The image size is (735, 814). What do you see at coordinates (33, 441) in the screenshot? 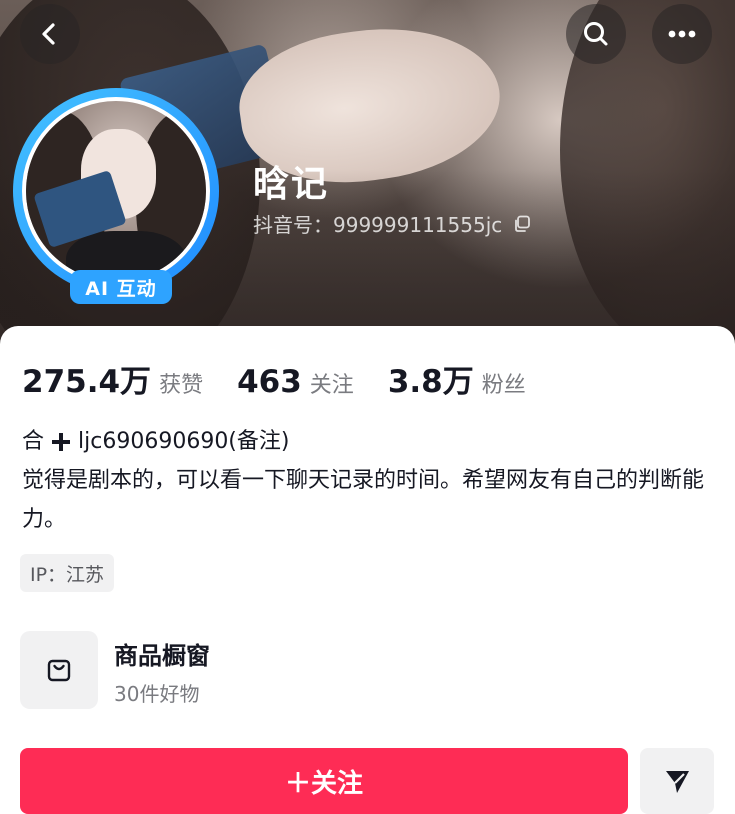
I see `bio-prefix: 合` at bounding box center [33, 441].